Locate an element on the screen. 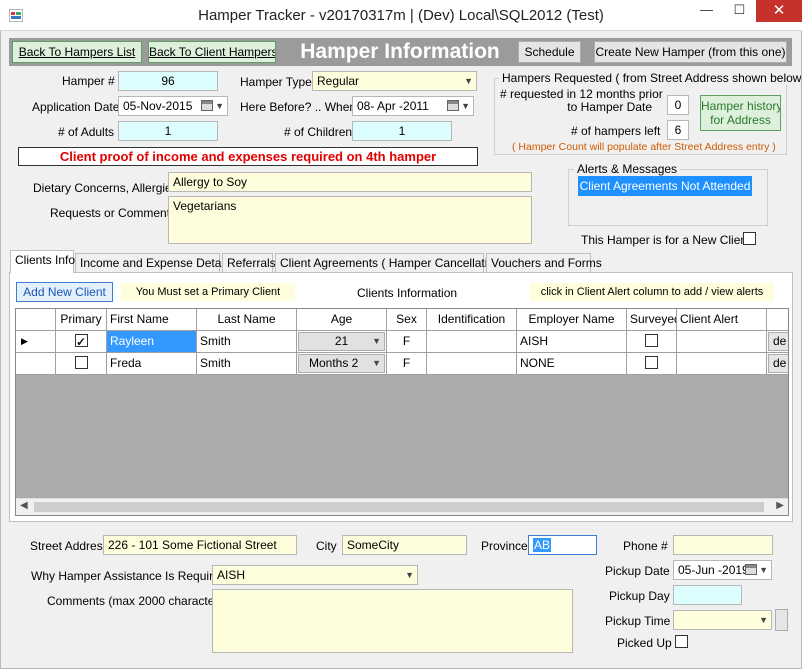 This screenshot has height=669, width=802. primary-checkbox-rayleen is located at coordinates (81, 342).